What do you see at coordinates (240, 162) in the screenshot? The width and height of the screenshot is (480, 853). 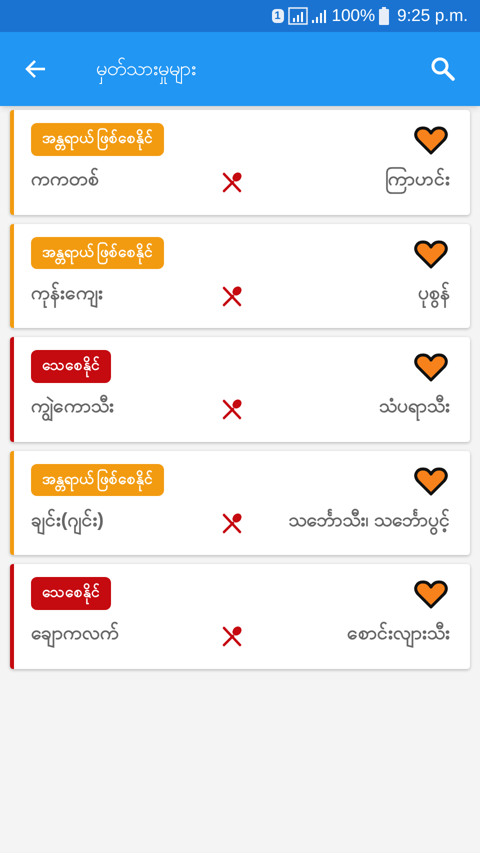 I see `warning-card: အန္တရာယ် ဖြစ်စေနိုင် ကကတစ် ကြာဟင်း` at bounding box center [240, 162].